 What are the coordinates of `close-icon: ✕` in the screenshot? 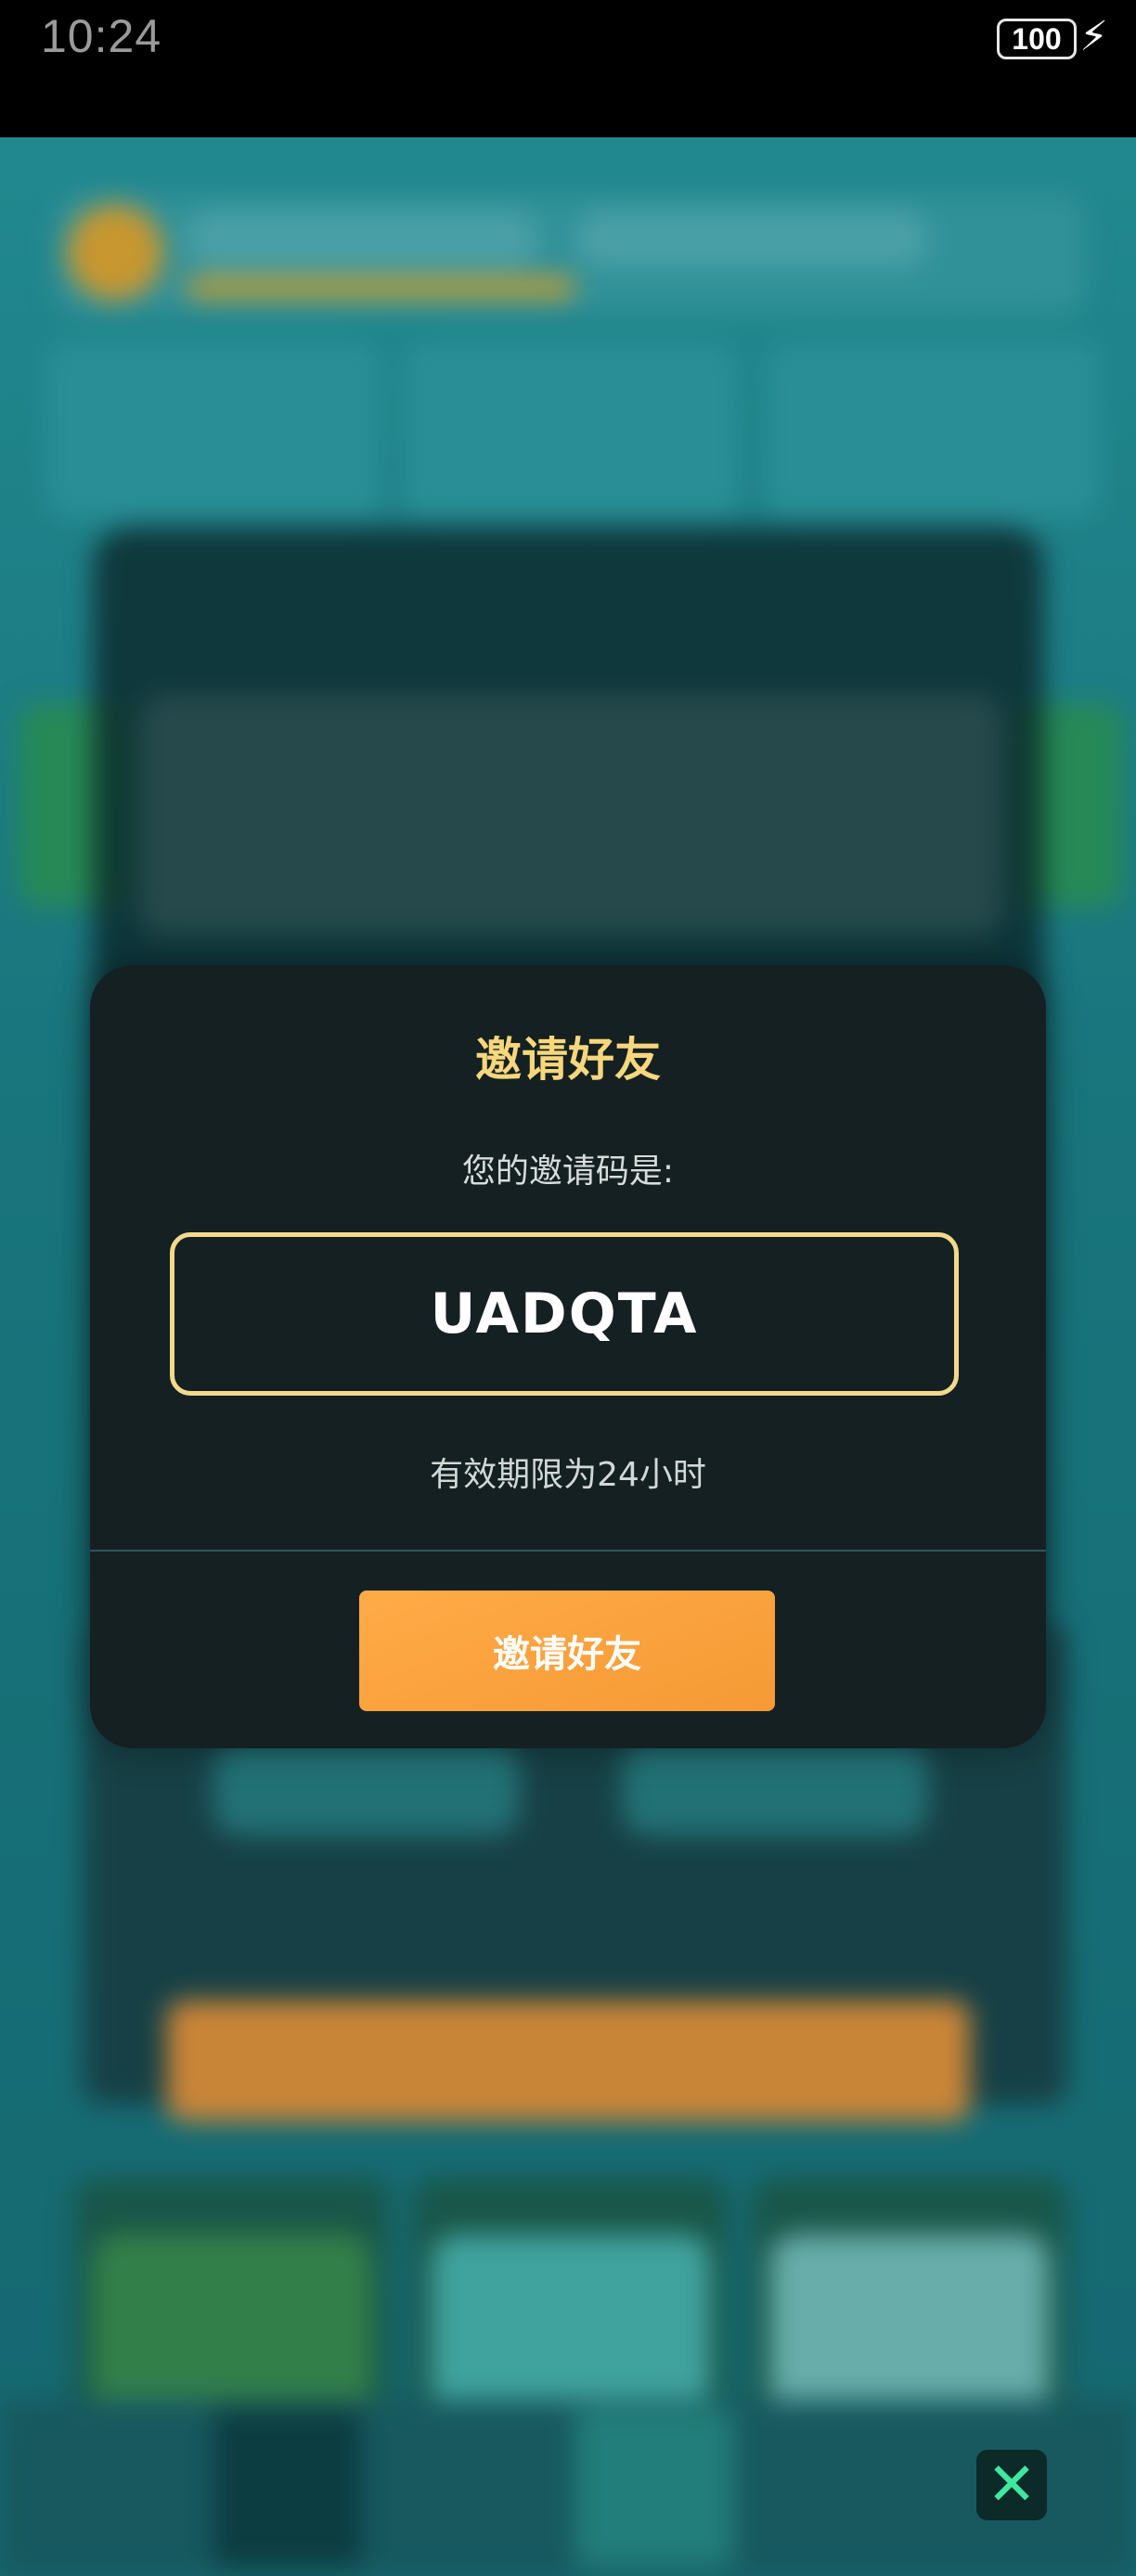 It's located at (1012, 2485).